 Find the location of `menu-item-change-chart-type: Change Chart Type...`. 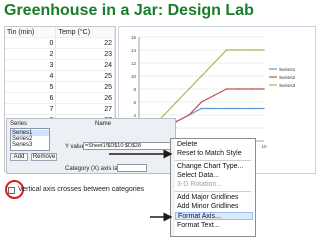

menu-item-change-chart-type: Change Chart Type... is located at coordinates (214, 167).